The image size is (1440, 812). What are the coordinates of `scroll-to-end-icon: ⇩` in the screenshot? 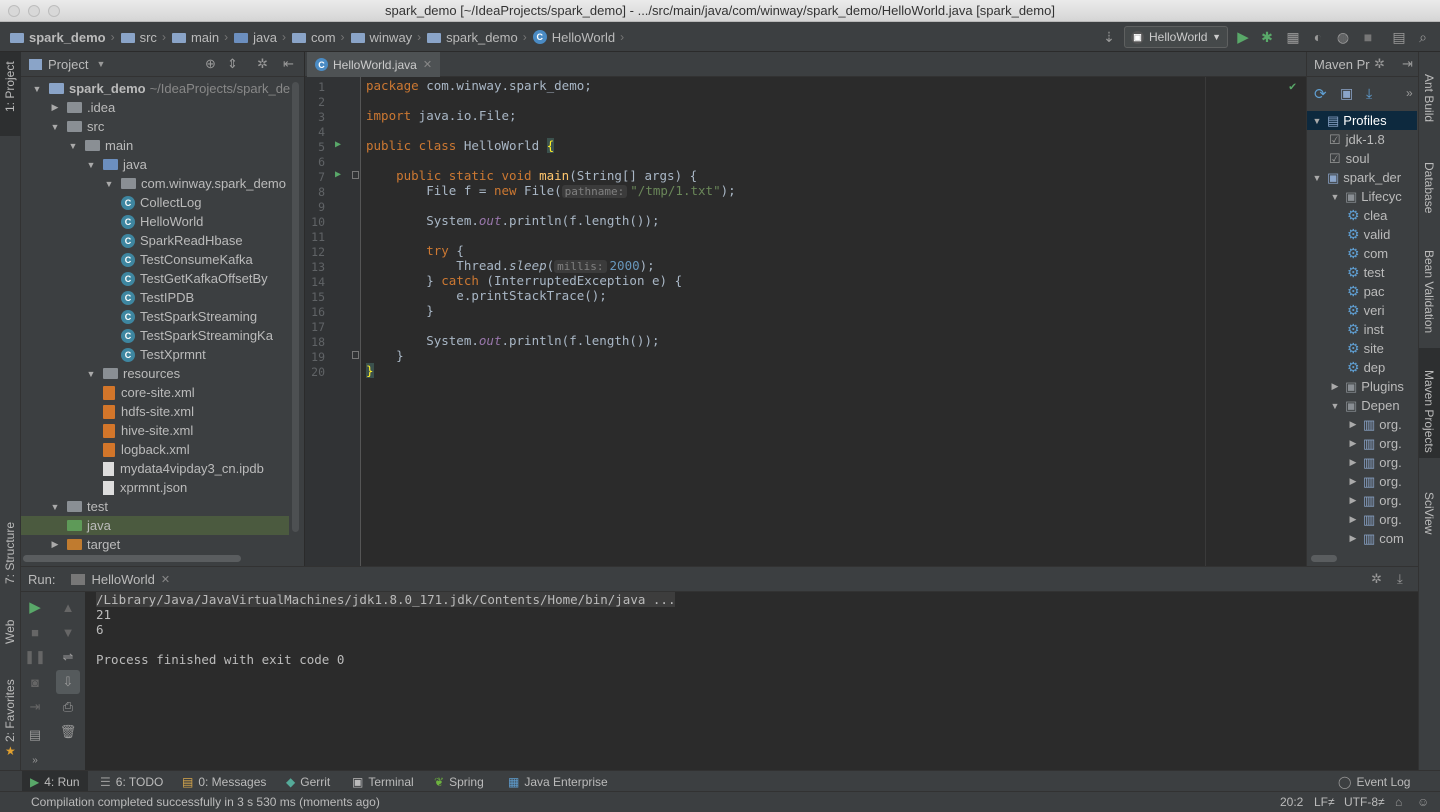 It's located at (68, 682).